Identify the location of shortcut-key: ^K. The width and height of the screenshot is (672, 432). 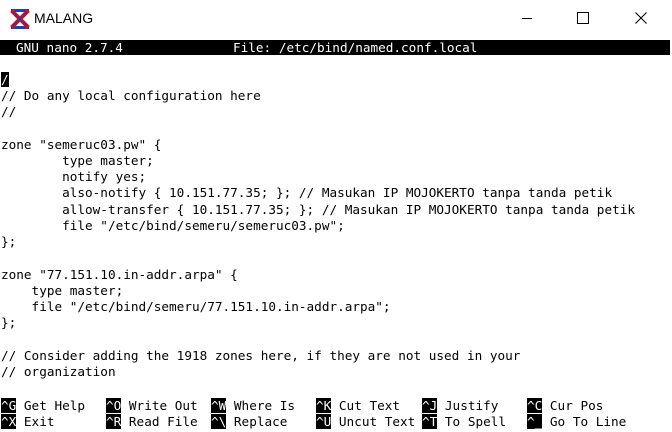
(324, 405).